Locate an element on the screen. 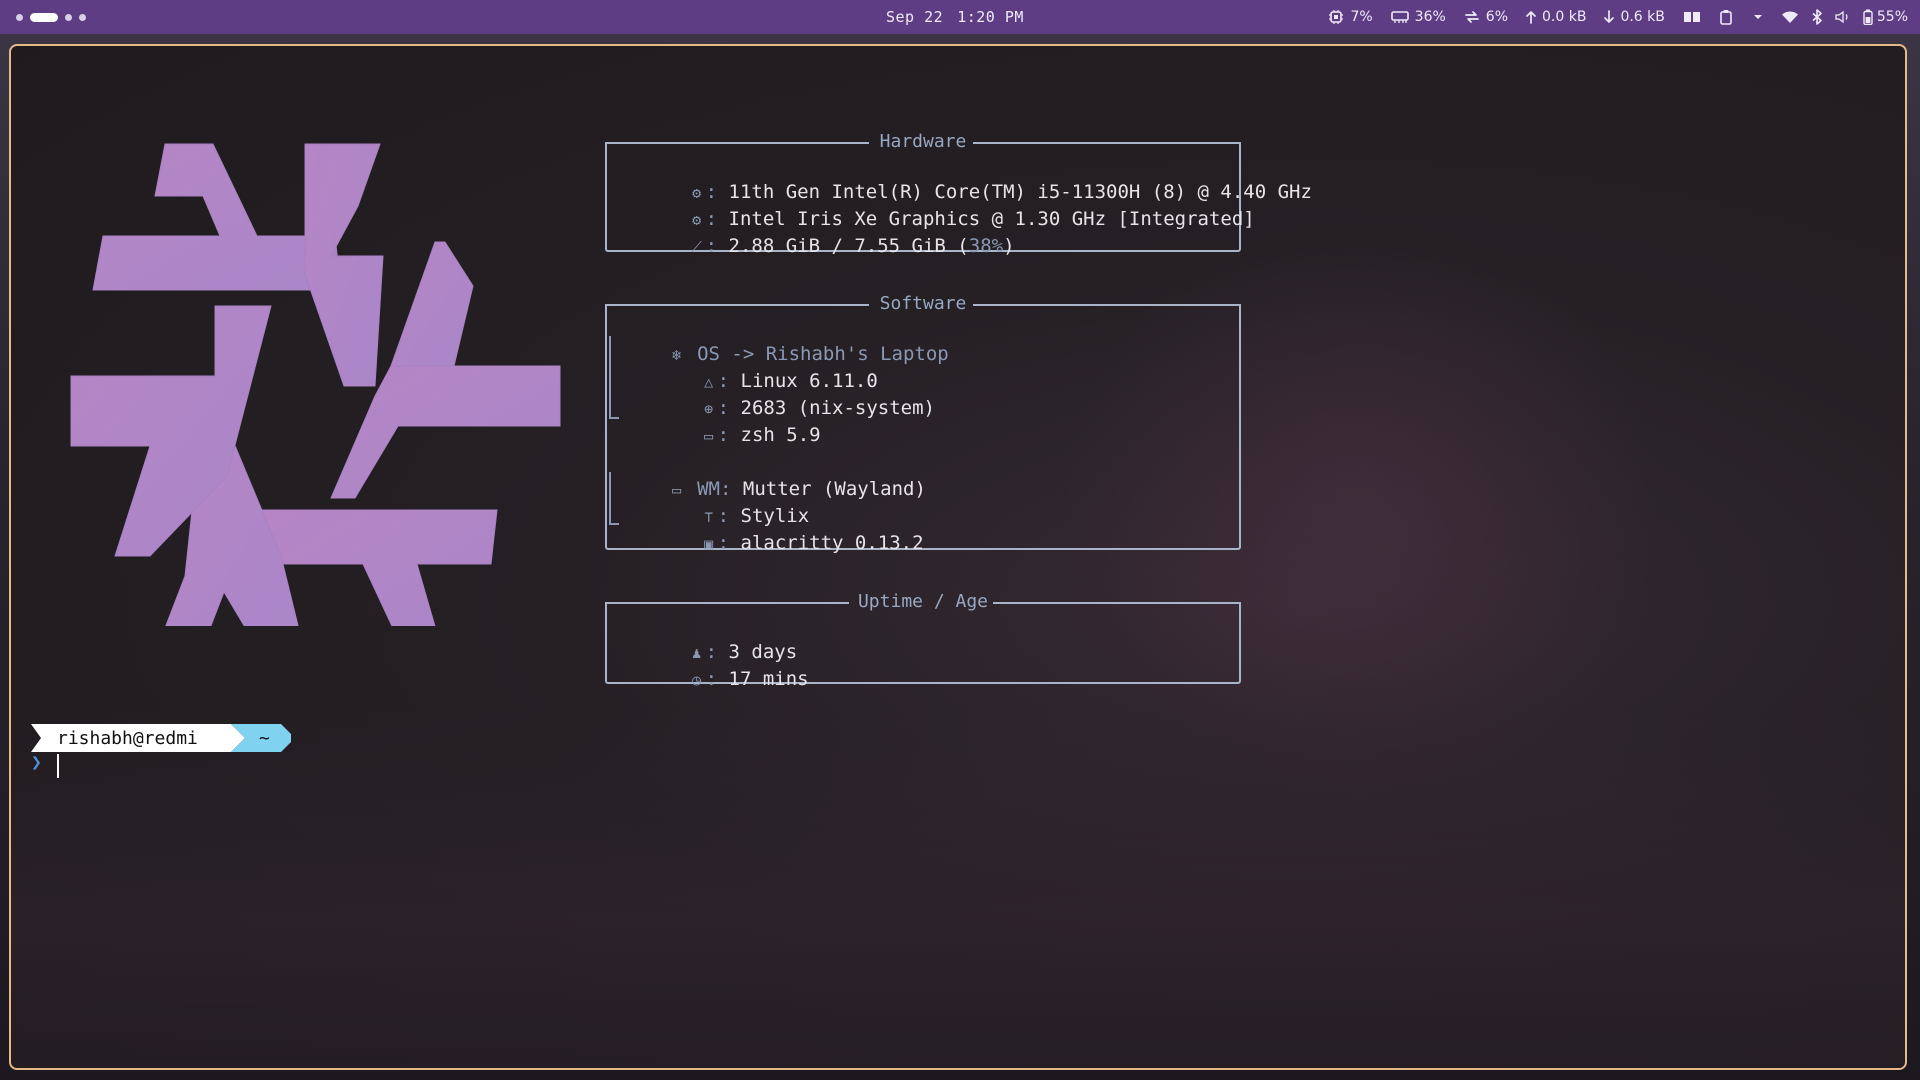  network-upload-indicator: 0.0 kB is located at coordinates (1556, 17).